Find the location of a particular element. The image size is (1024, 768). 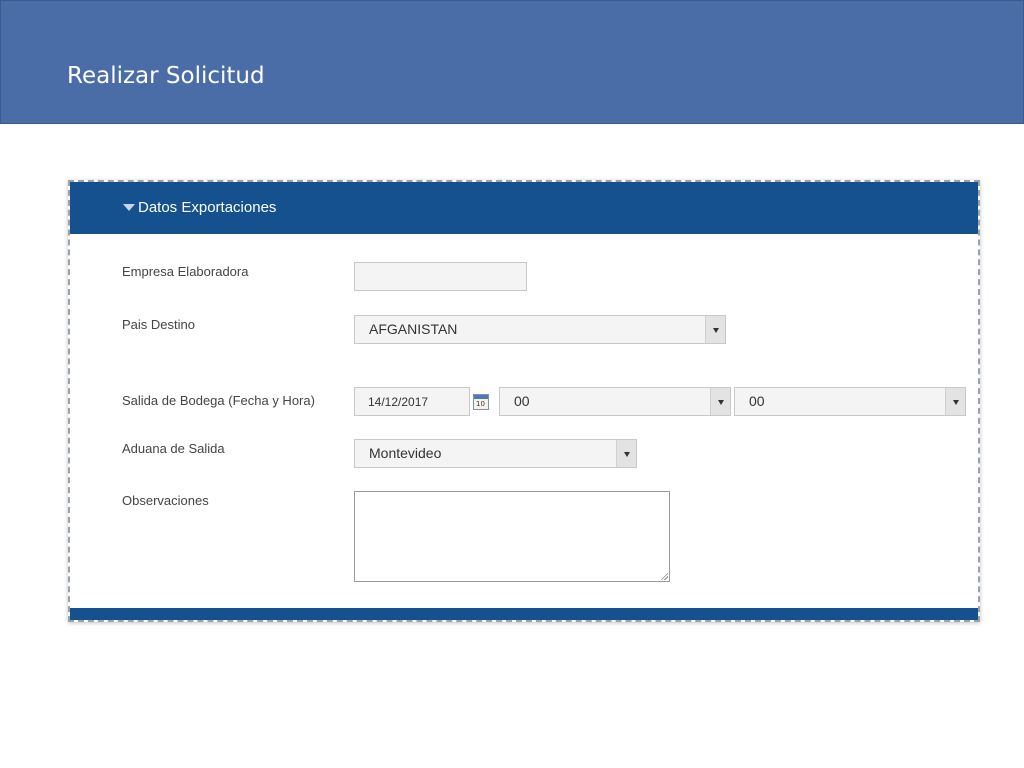

pais-selected-value: AFGANISTAN is located at coordinates (413, 329).